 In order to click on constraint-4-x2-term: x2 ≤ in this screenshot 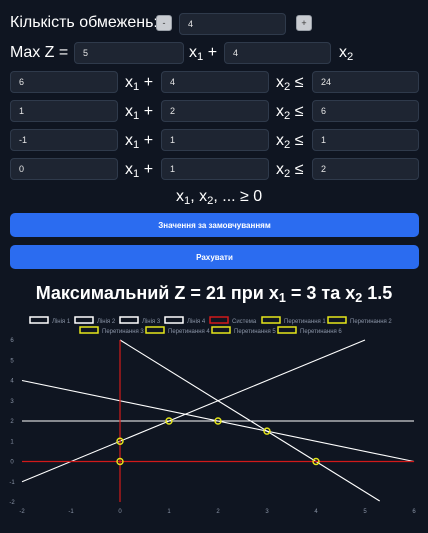, I will do `click(290, 170)`.